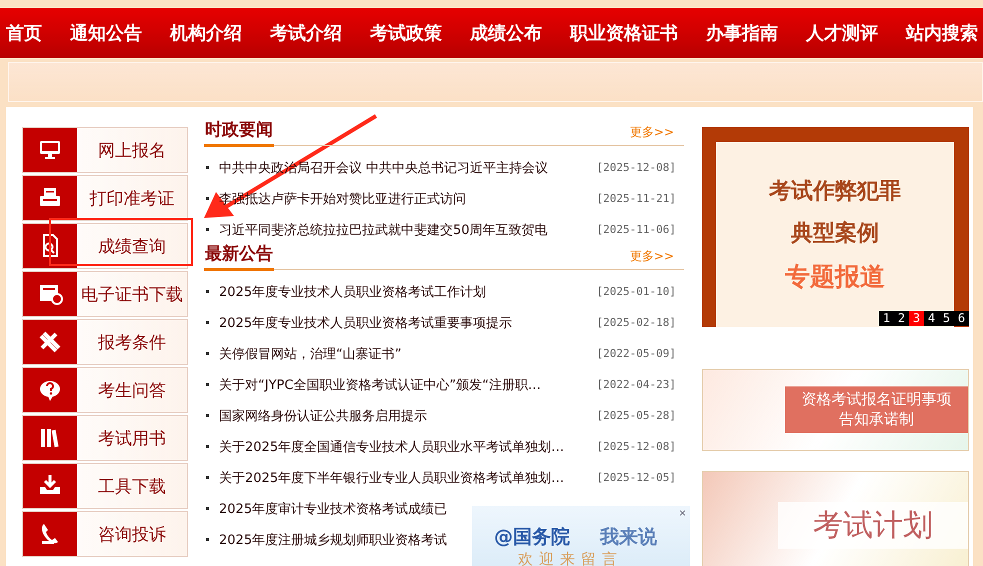 The height and width of the screenshot is (566, 983). Describe the element at coordinates (835, 277) in the screenshot. I see `banner-text: 专题报道` at that location.